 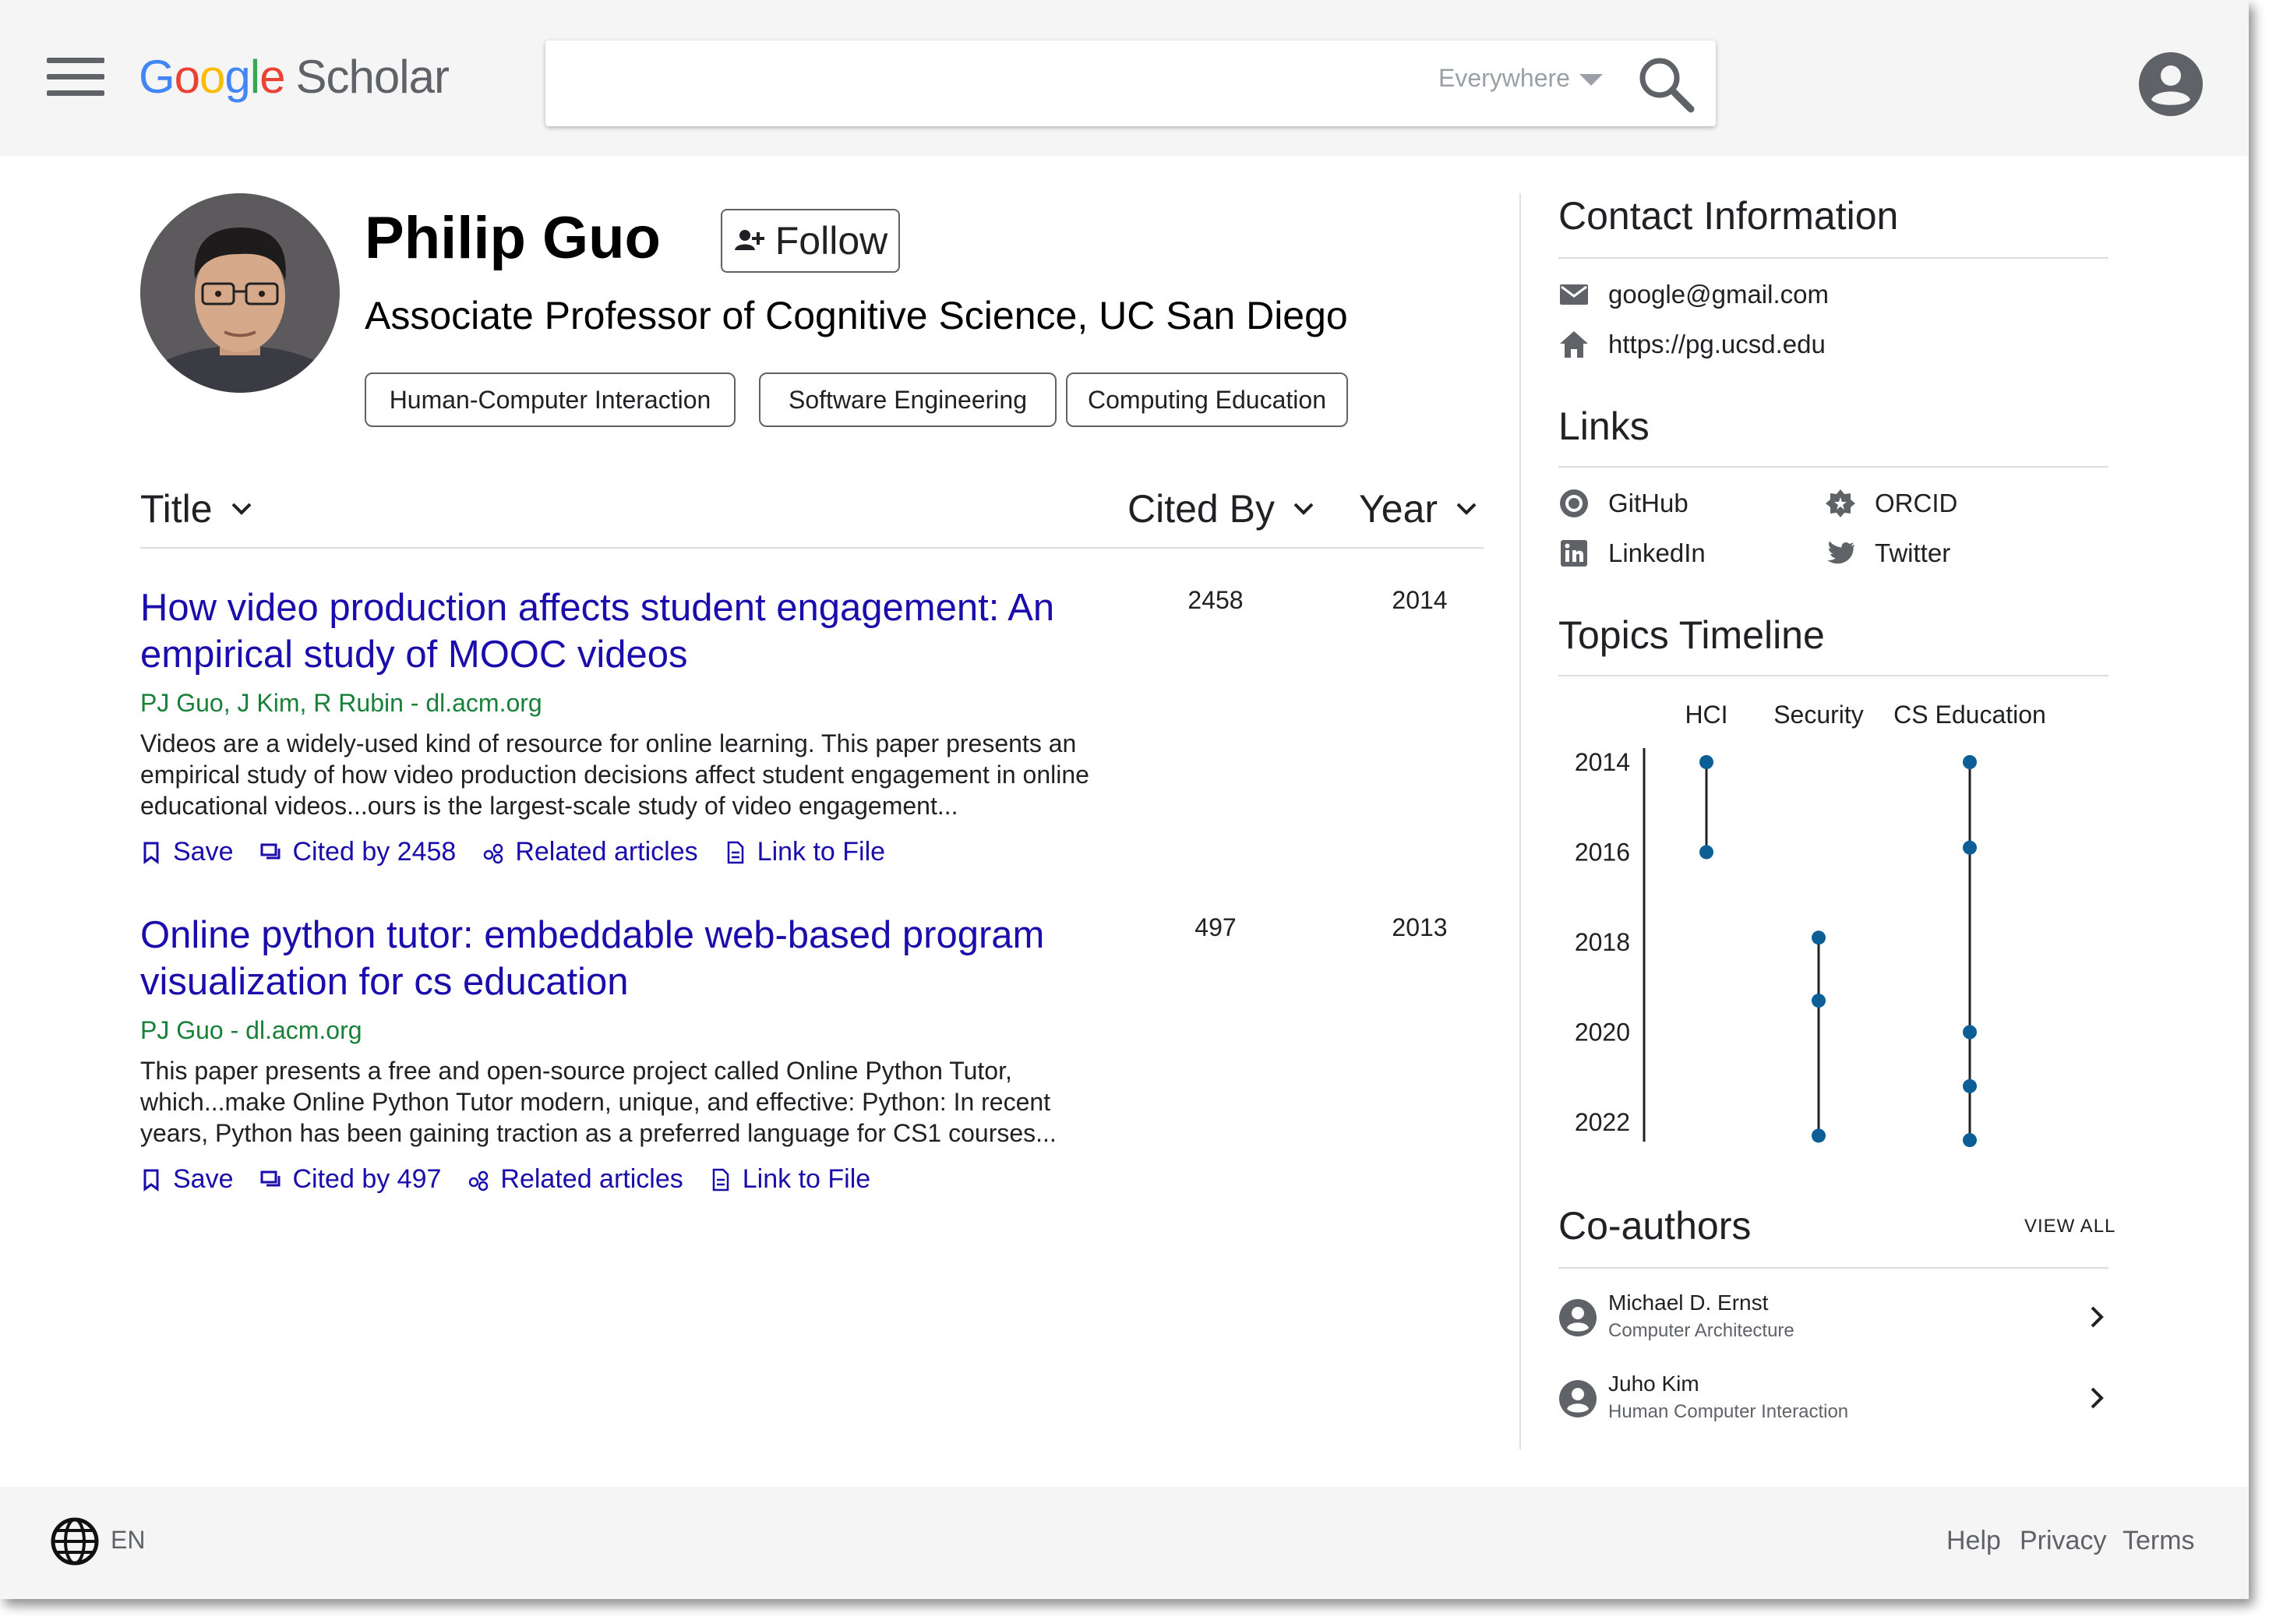 I want to click on github-link: GitHub, so click(x=1623, y=503).